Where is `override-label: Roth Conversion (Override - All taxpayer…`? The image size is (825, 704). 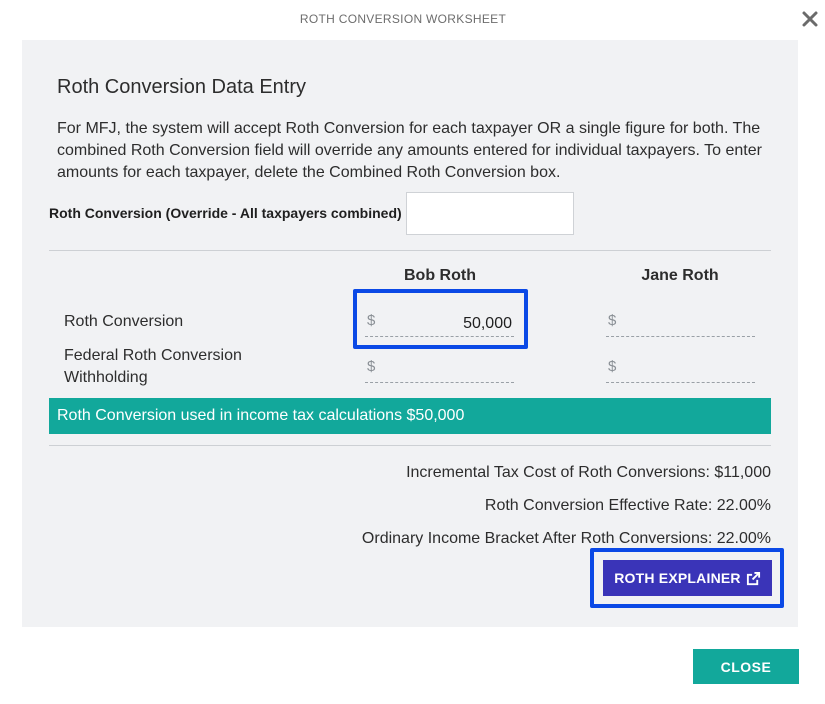
override-label: Roth Conversion (Override - All taxpayer… is located at coordinates (225, 213).